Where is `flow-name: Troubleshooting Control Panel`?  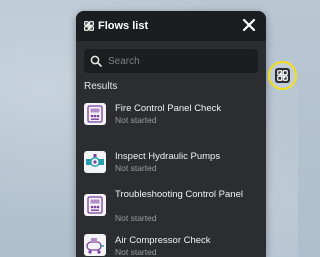
flow-name: Troubleshooting Control Panel is located at coordinates (179, 194).